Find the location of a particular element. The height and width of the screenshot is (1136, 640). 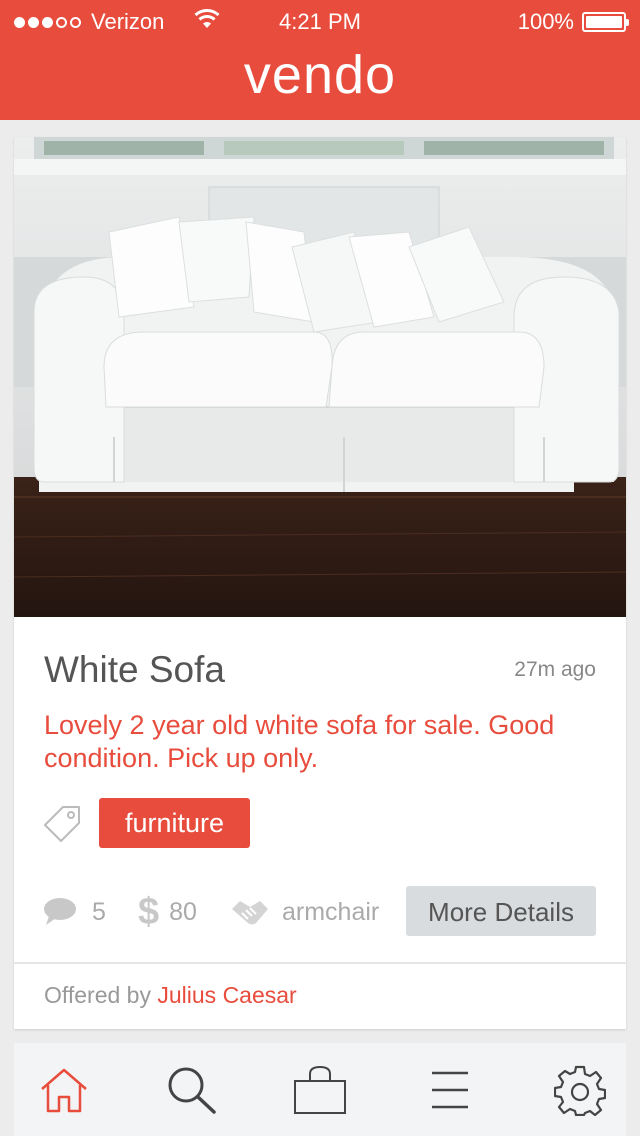

tab-settings is located at coordinates (580, 1089).